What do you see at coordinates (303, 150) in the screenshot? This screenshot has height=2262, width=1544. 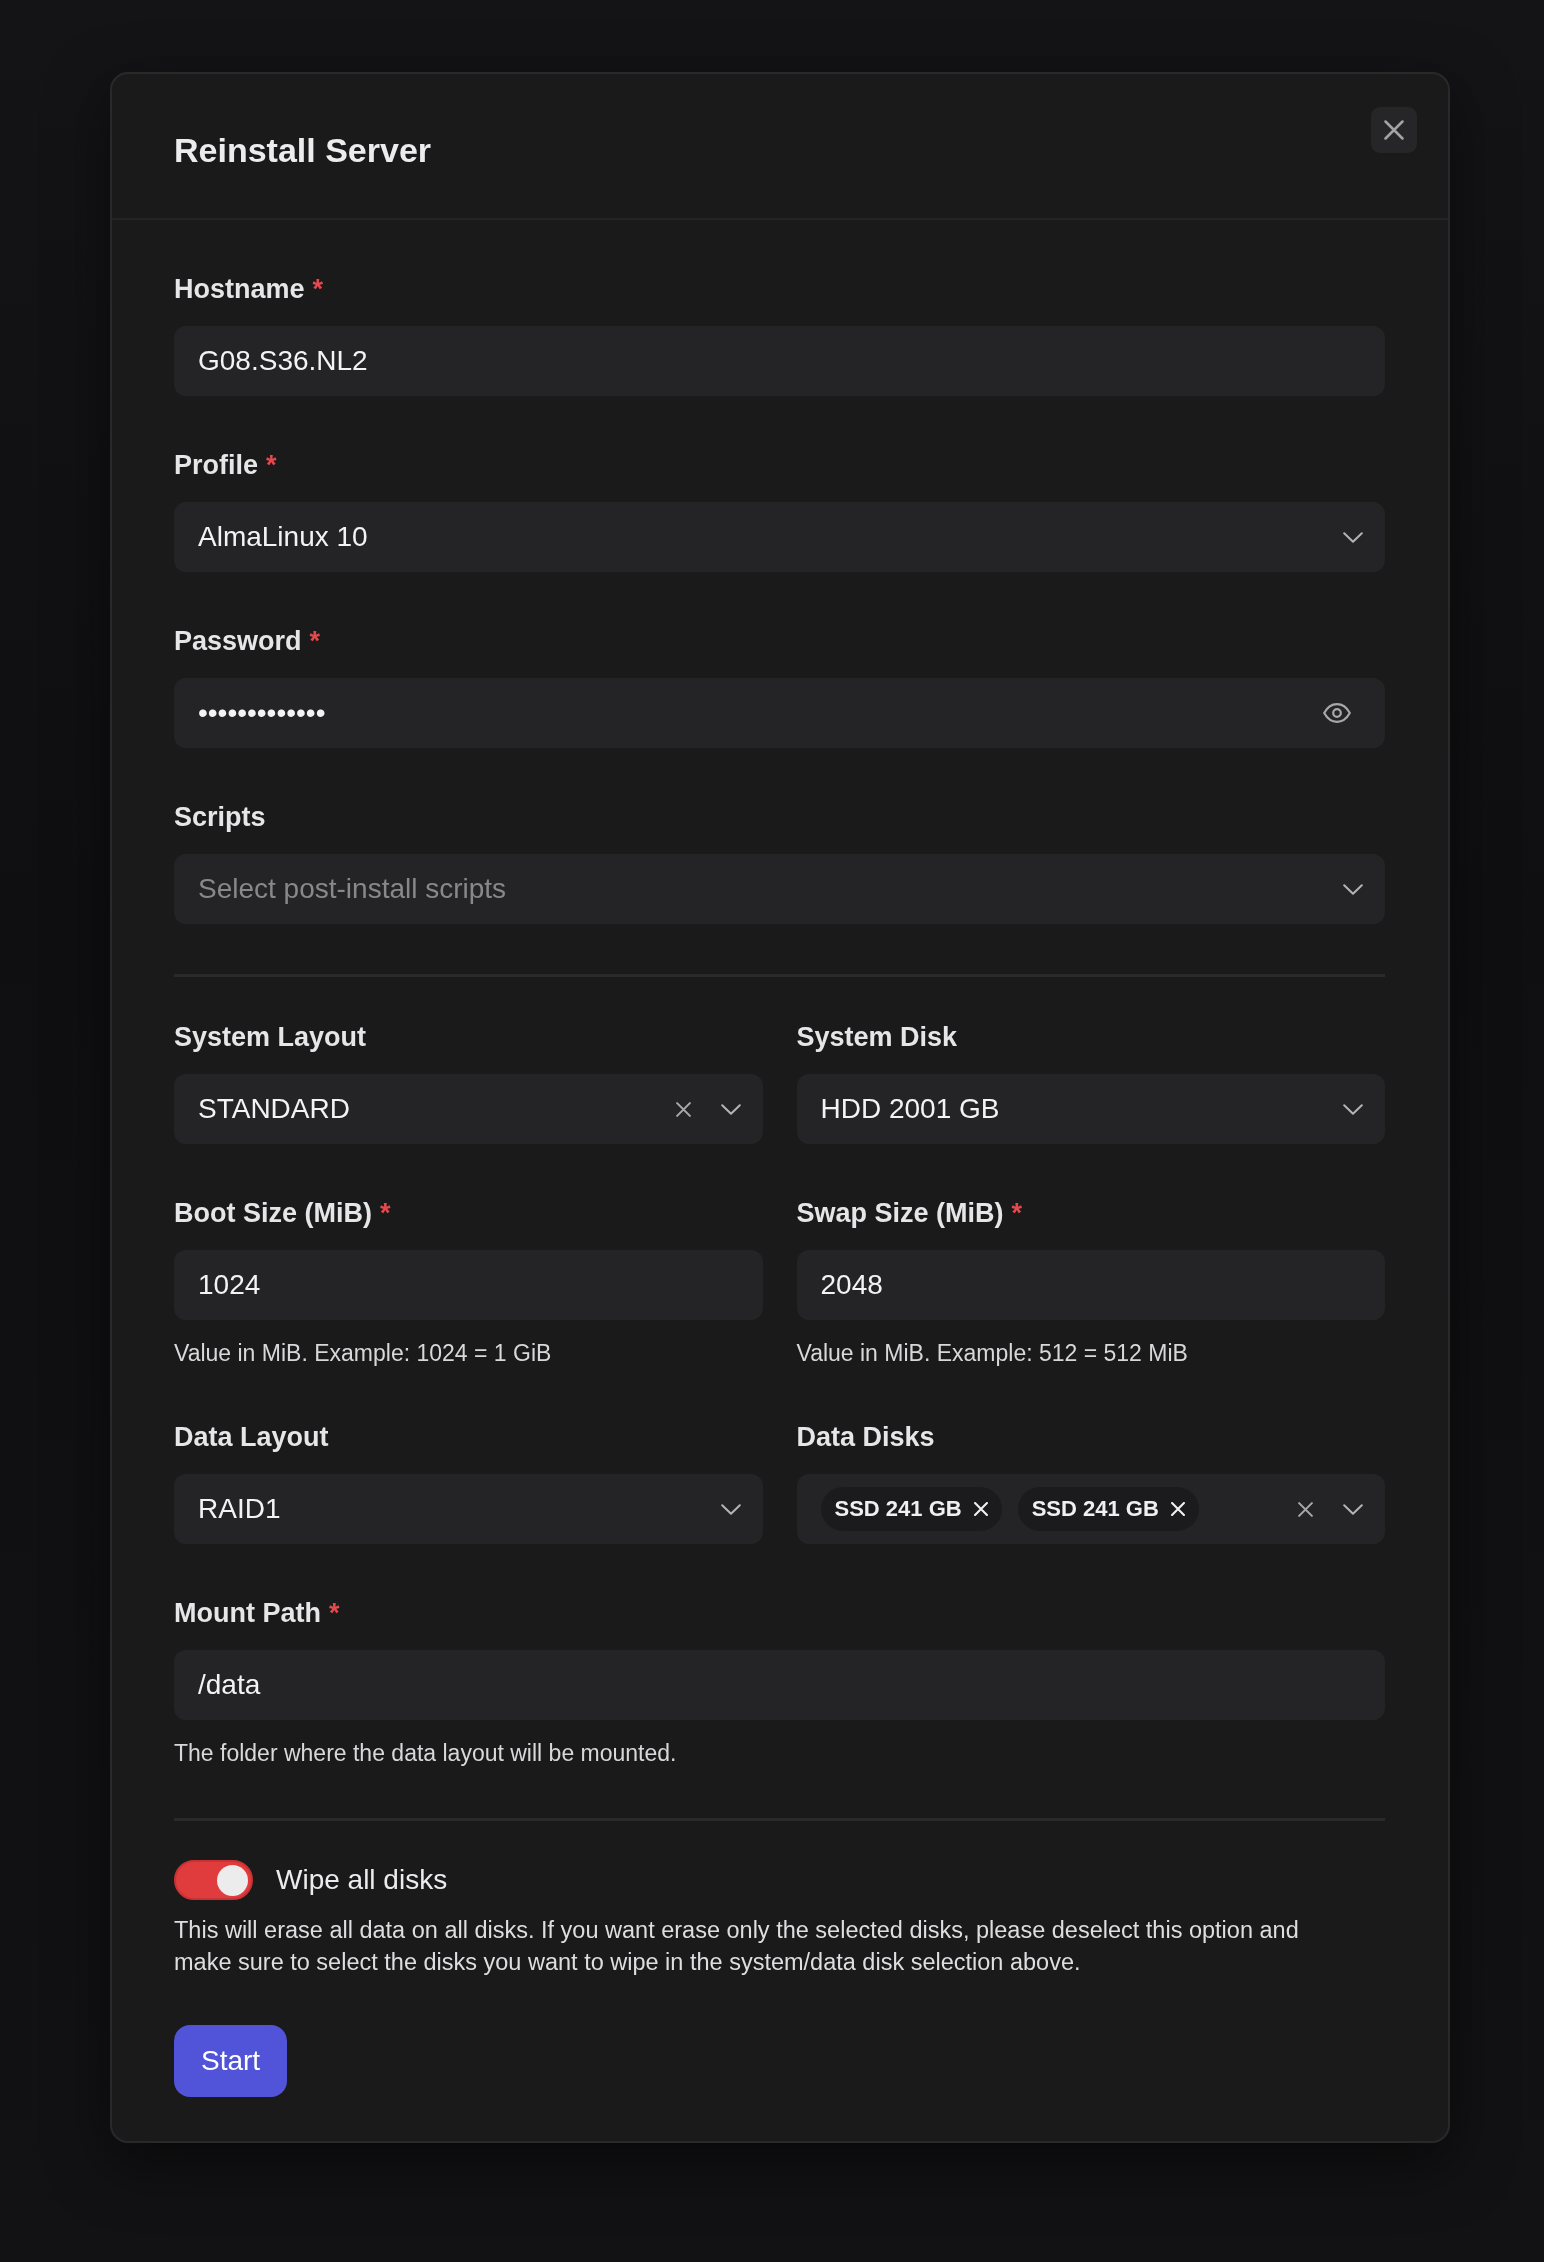 I see `dialog-title: Reinstall Server` at bounding box center [303, 150].